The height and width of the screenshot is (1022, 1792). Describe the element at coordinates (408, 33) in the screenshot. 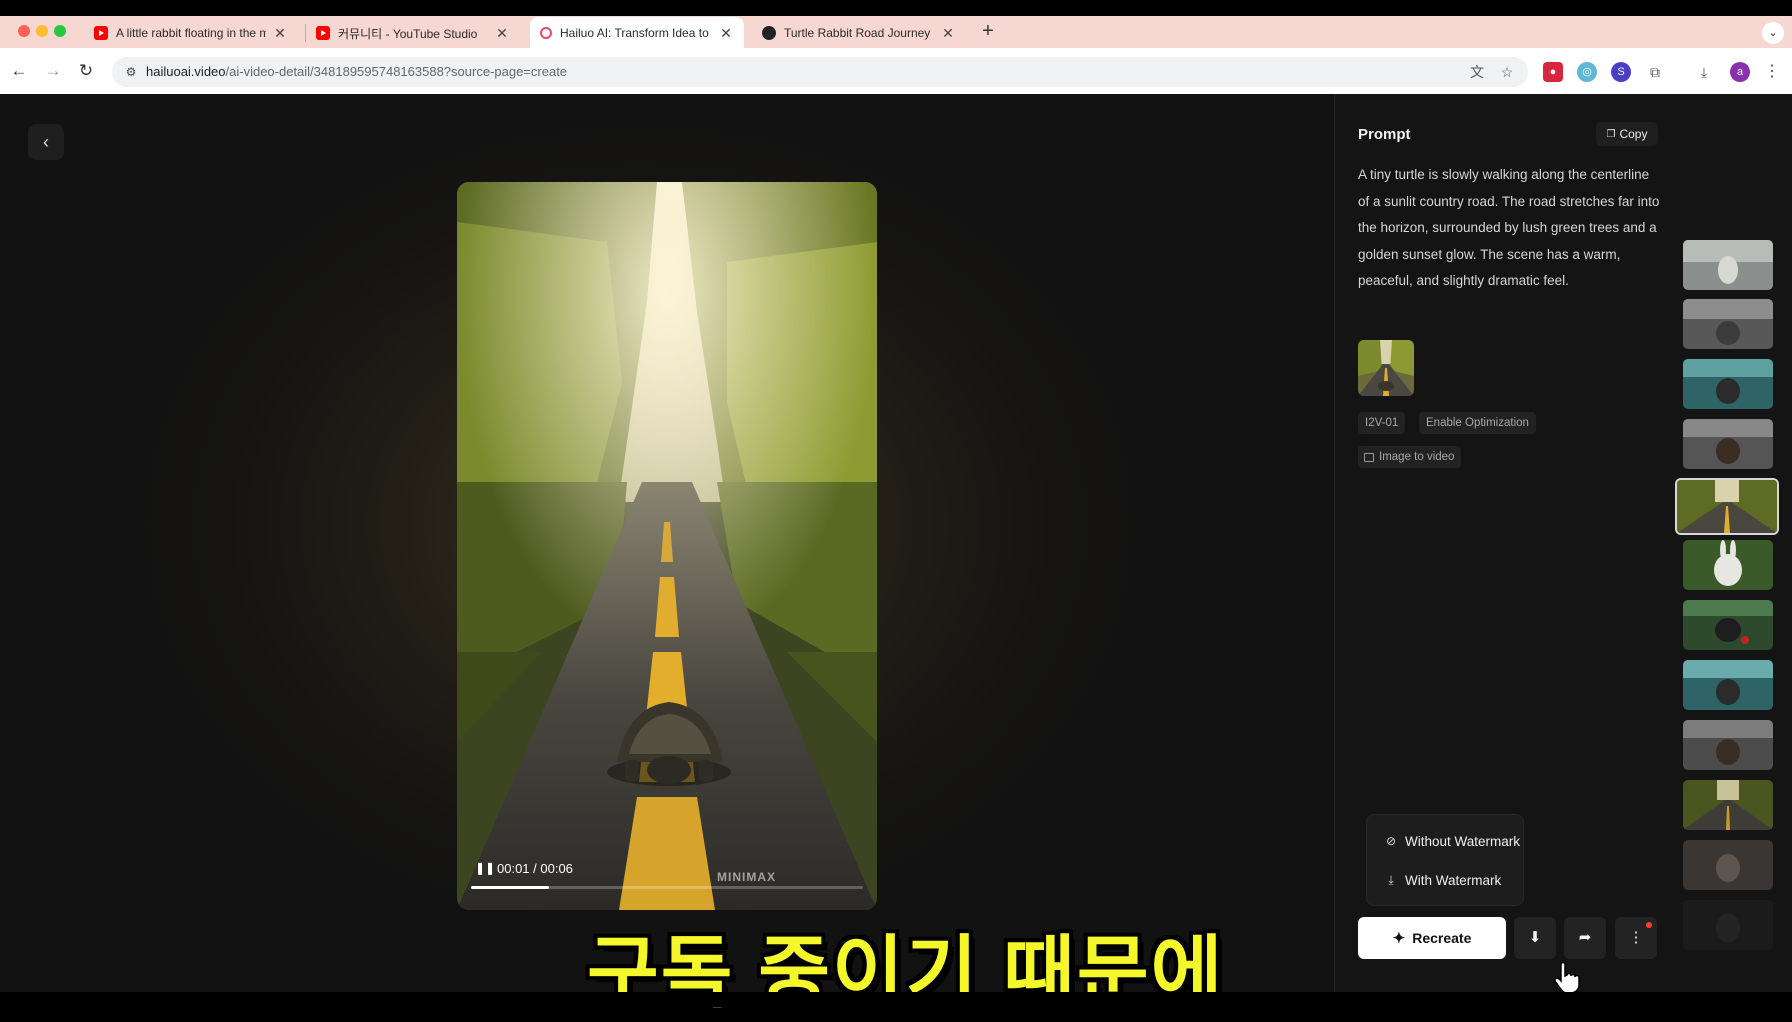

I see `tab-title: 커뮤니티 - YouTube Studio` at that location.